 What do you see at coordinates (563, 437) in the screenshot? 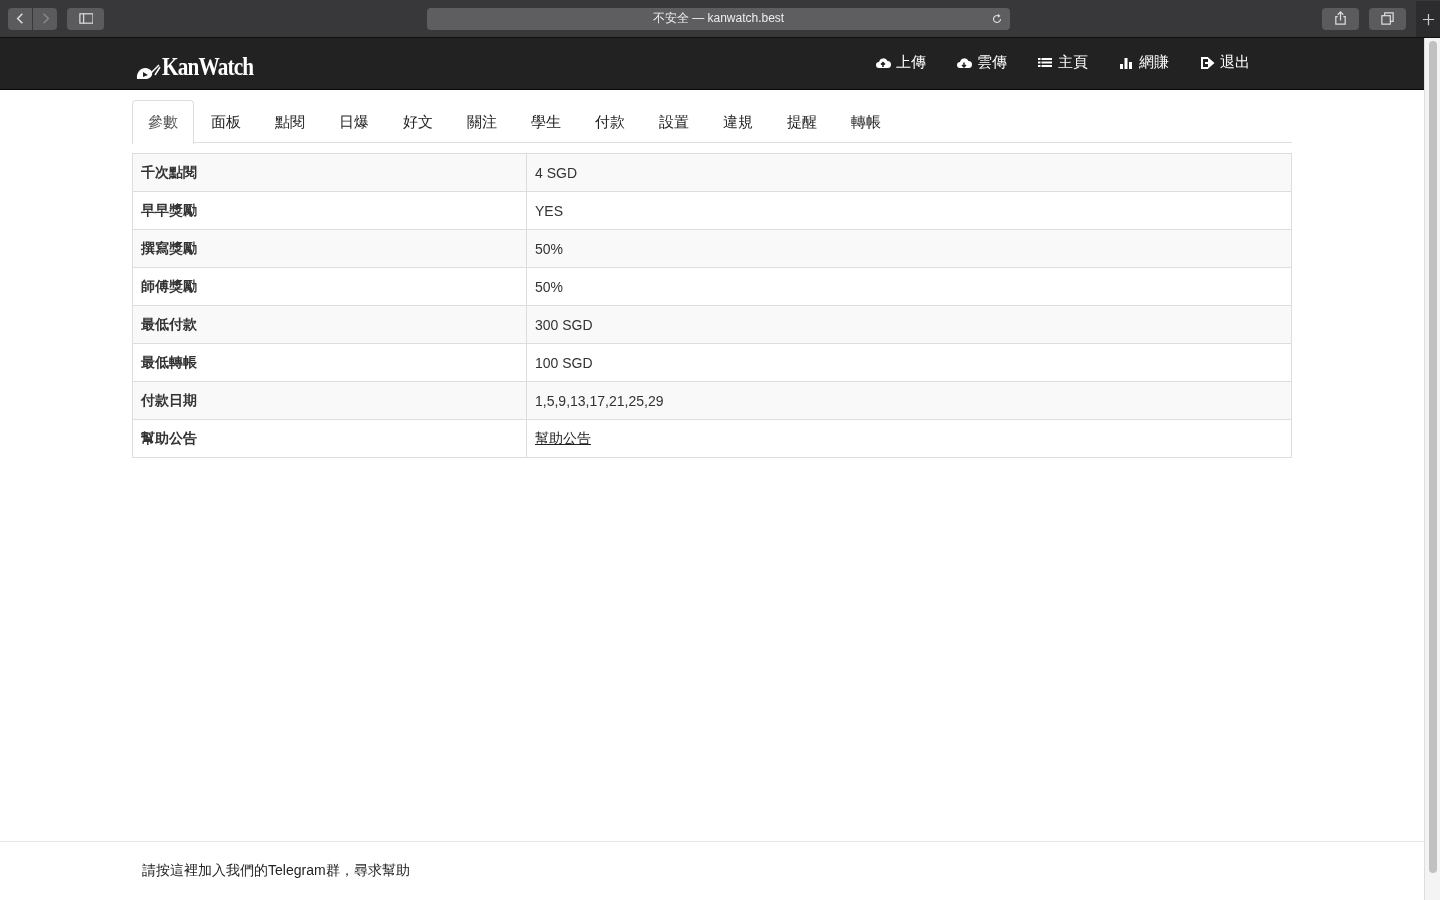
I see `help-link: 幫助公告` at bounding box center [563, 437].